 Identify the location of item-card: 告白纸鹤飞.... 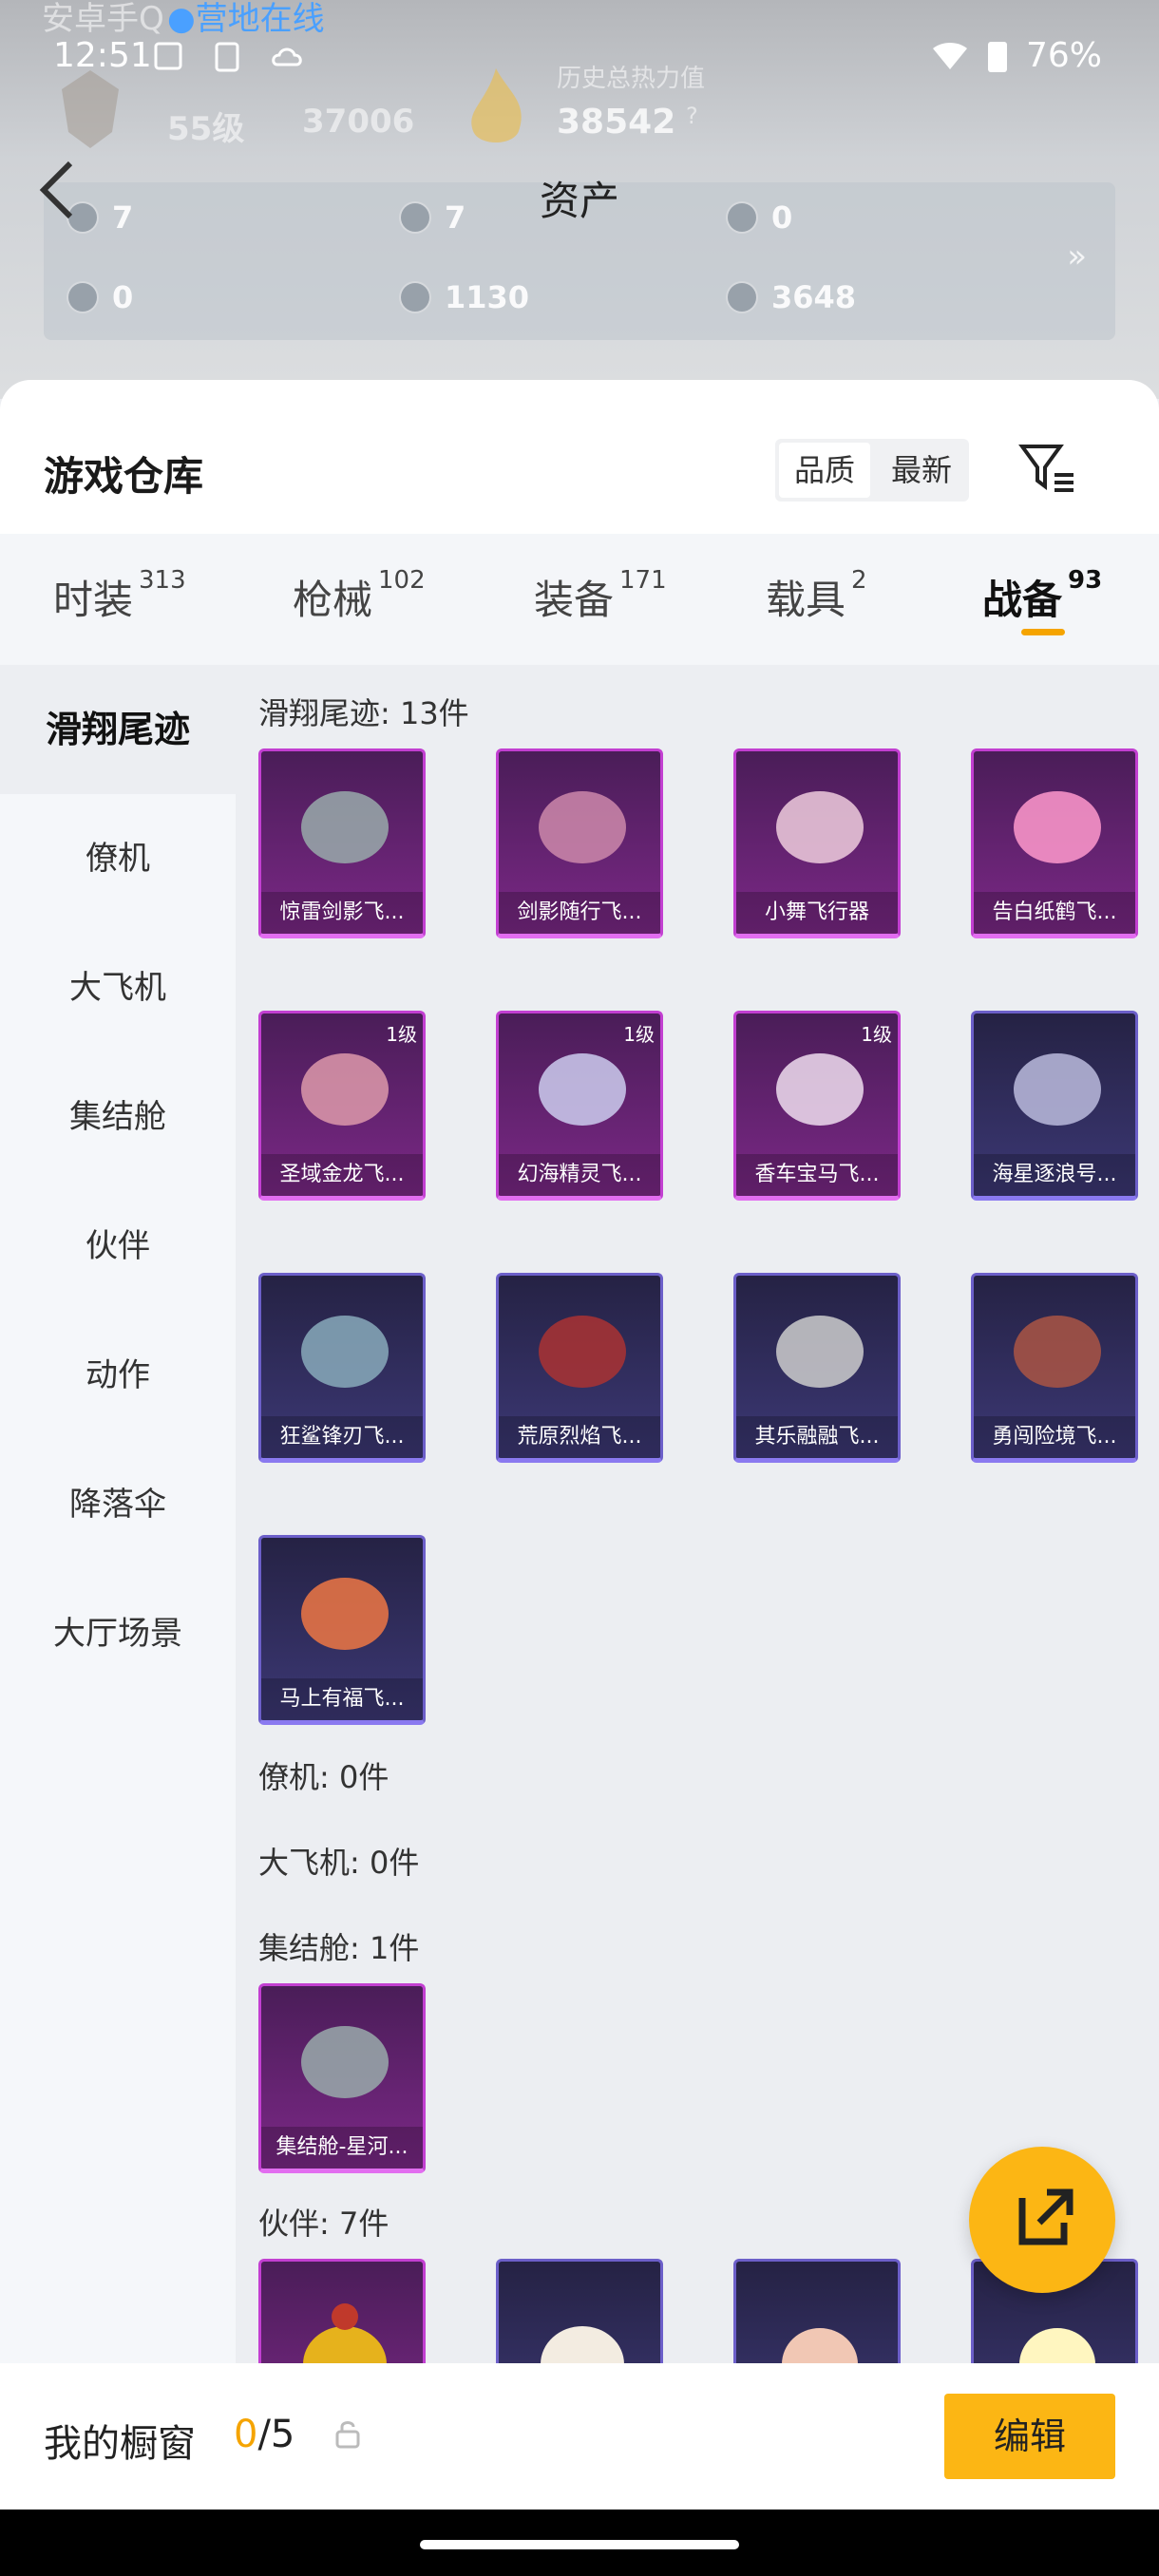
(1054, 843).